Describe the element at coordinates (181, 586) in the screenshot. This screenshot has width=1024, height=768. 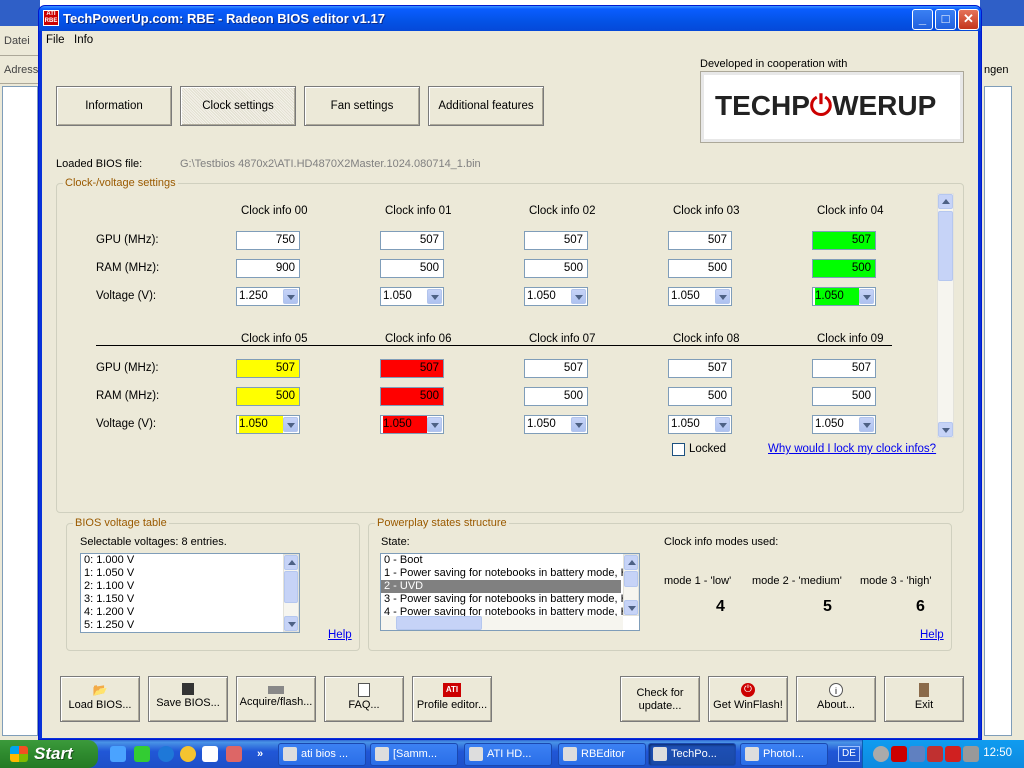
I see `voltage-list-item: 2: 1.100 V` at that location.